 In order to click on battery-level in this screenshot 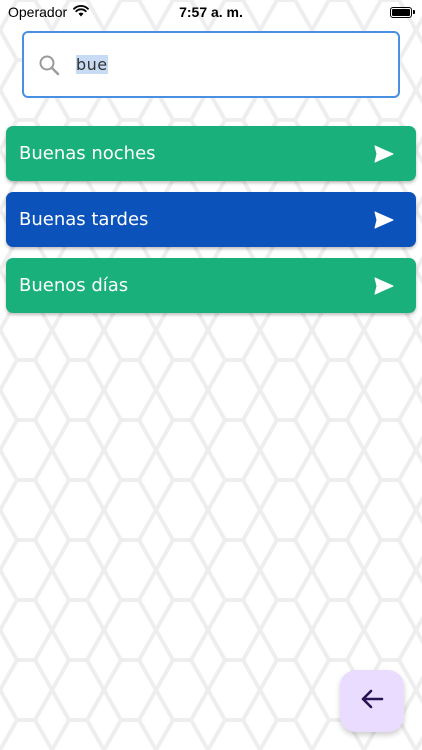, I will do `click(401, 12)`.